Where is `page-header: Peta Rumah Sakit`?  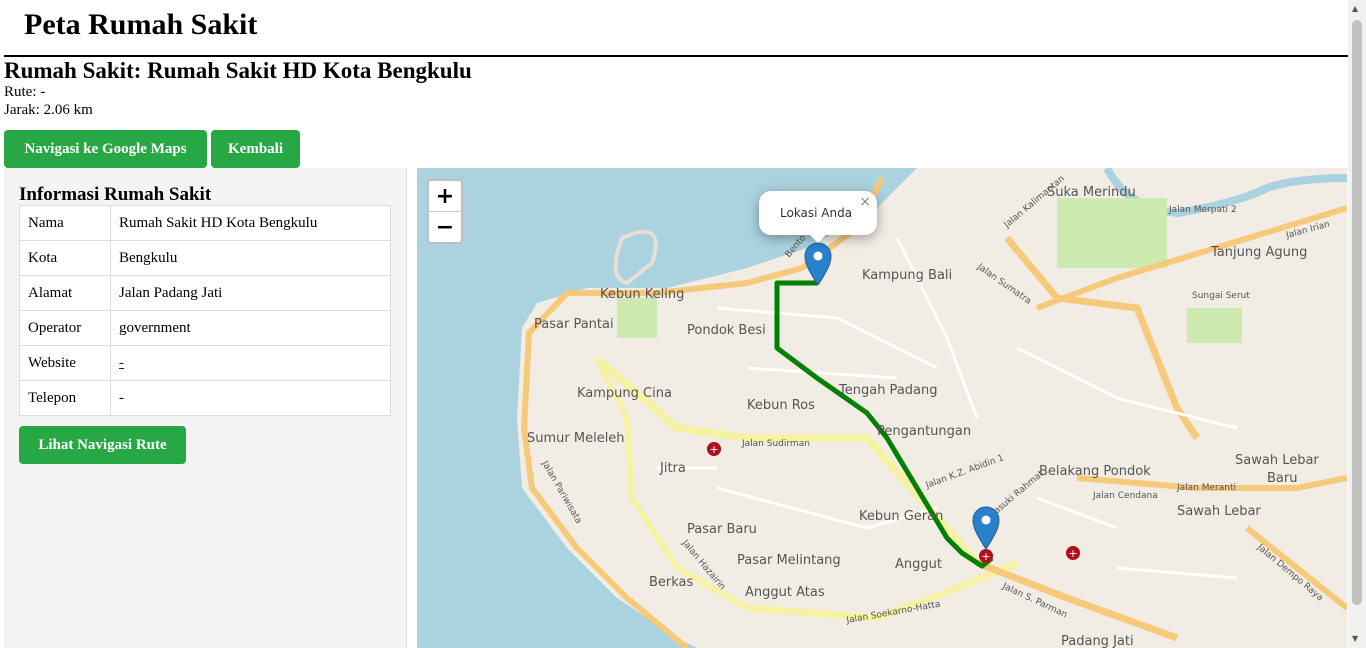
page-header: Peta Rumah Sakit is located at coordinates (676, 28).